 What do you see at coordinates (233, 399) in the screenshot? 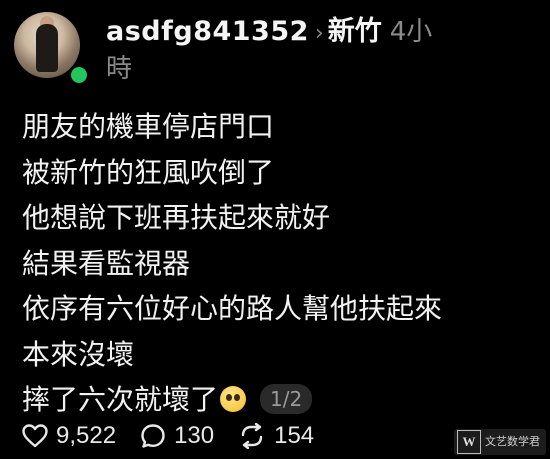
I see `pleading-face-icon` at bounding box center [233, 399].